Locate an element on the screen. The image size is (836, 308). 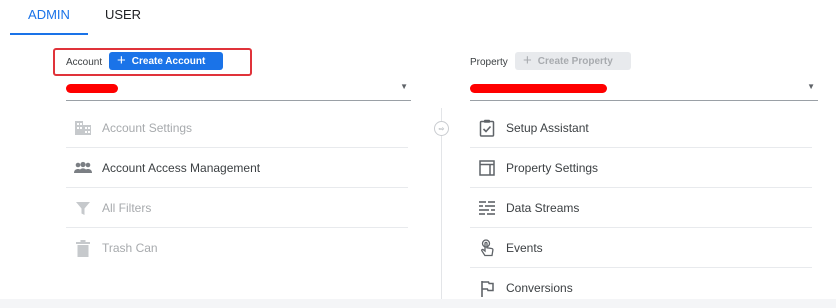
item-label: Data Streams is located at coordinates (543, 207).